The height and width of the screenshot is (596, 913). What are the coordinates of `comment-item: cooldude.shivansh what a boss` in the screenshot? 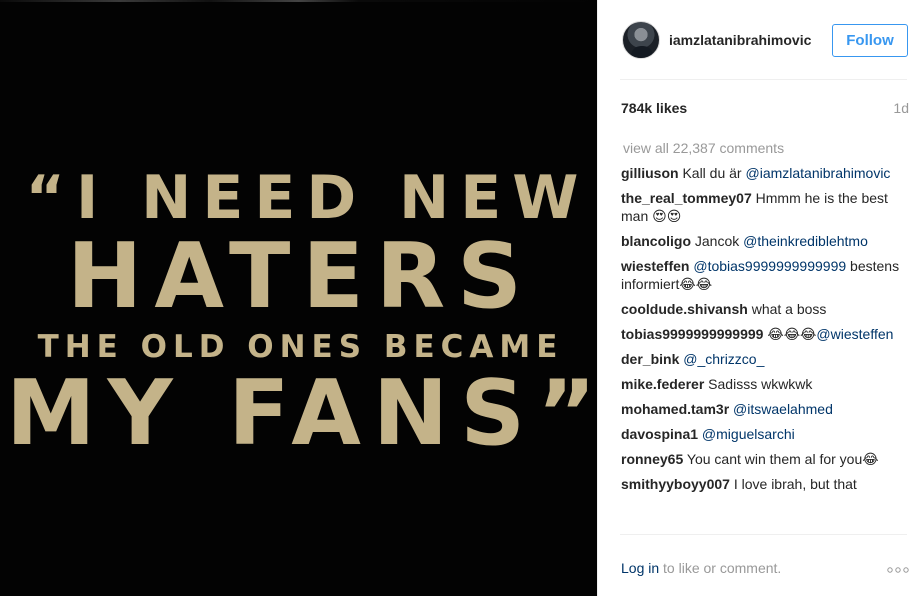 It's located at (765, 309).